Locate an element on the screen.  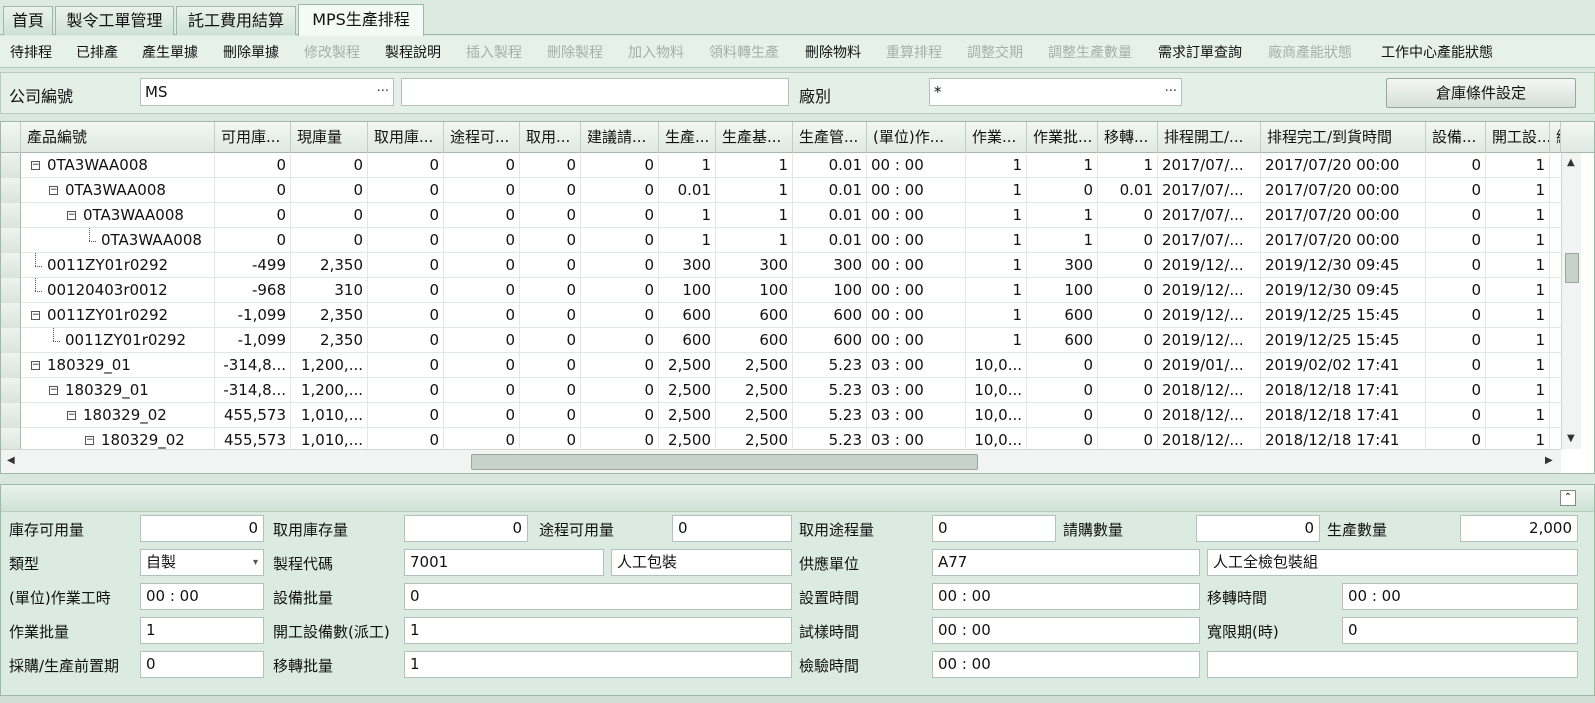
adjust-production-quantity-button: 調整生產數量 is located at coordinates (1090, 53).